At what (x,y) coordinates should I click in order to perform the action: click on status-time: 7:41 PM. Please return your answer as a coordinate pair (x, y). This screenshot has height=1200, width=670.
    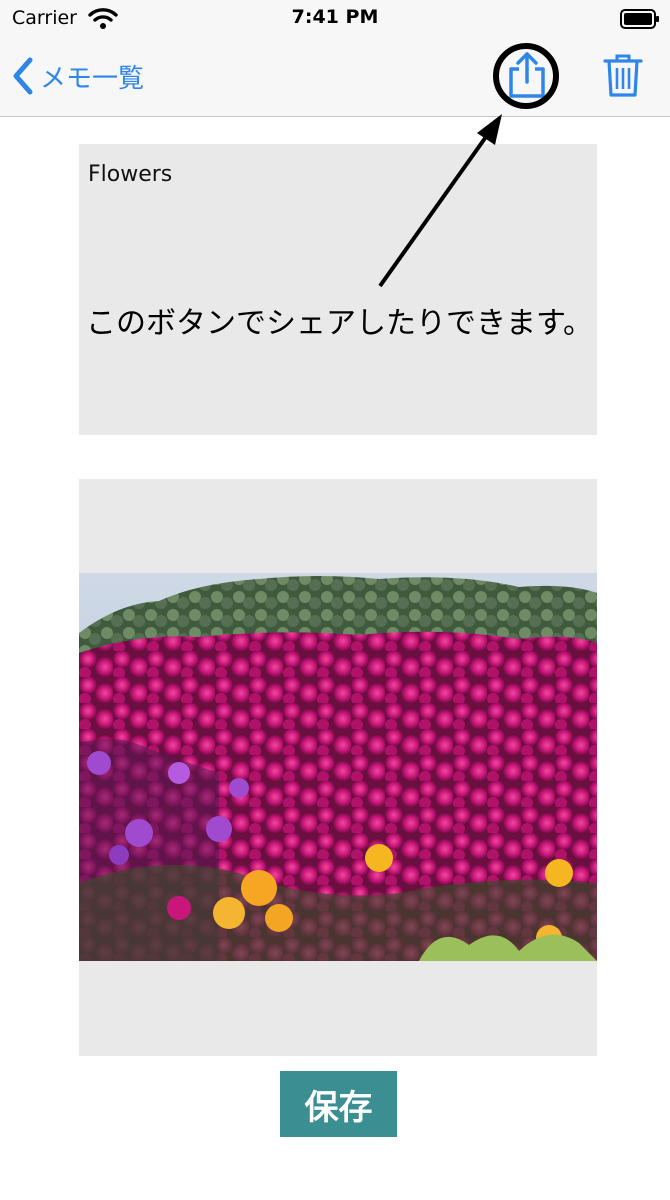
    Looking at the image, I should click on (335, 17).